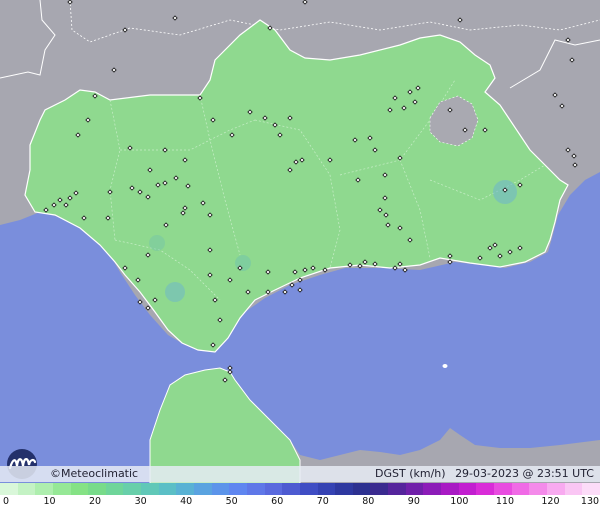 The image size is (600, 517). Describe the element at coordinates (49, 501) in the screenshot. I see `scale-tick-label: 10` at that location.